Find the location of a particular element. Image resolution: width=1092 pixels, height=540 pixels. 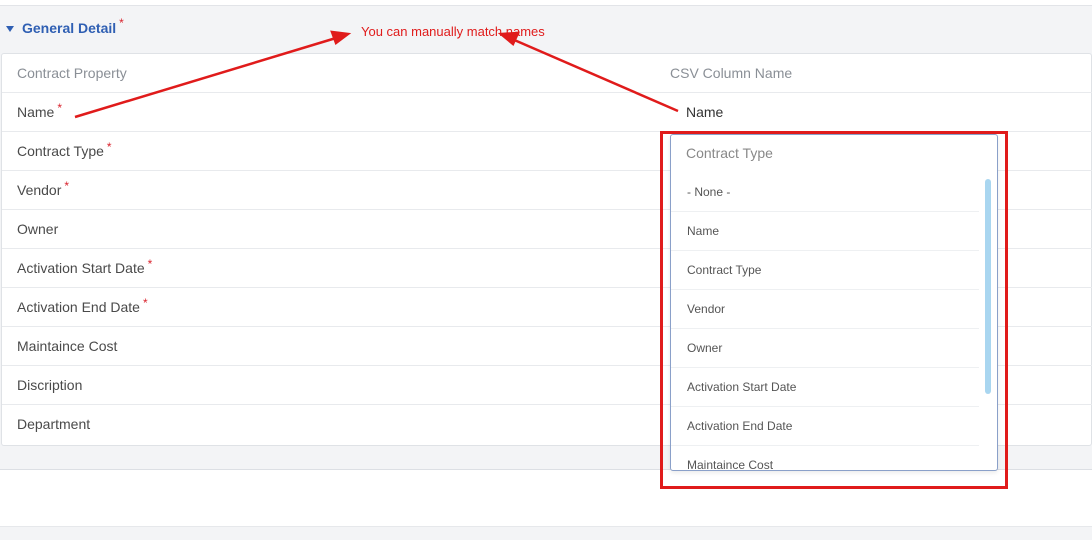

property-label: Maintaince Cost is located at coordinates (67, 346).